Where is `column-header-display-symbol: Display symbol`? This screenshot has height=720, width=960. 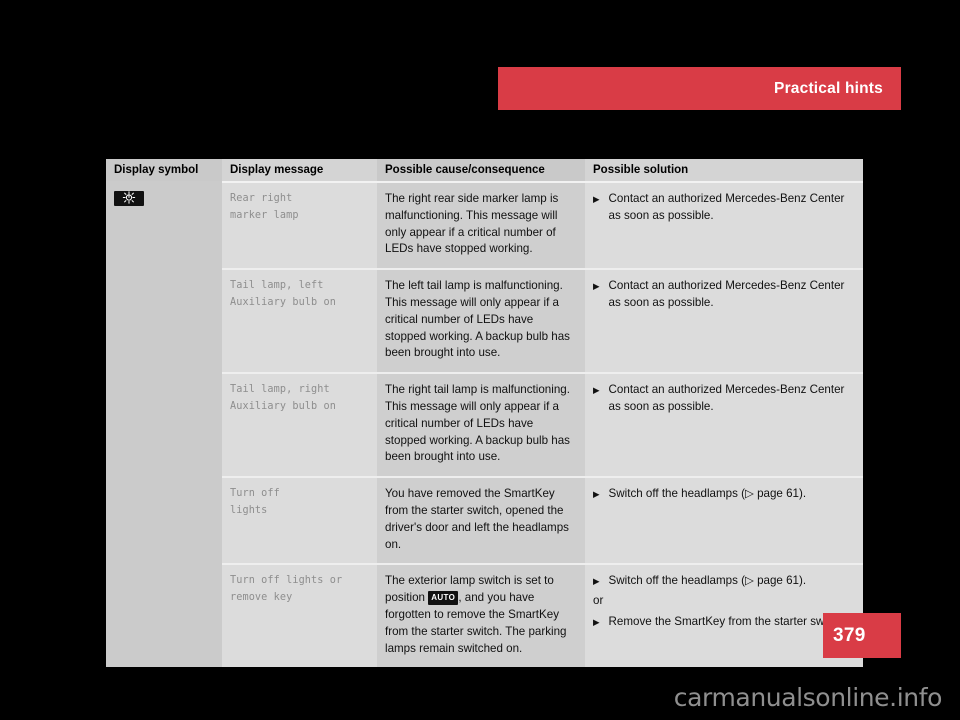 column-header-display-symbol: Display symbol is located at coordinates (164, 170).